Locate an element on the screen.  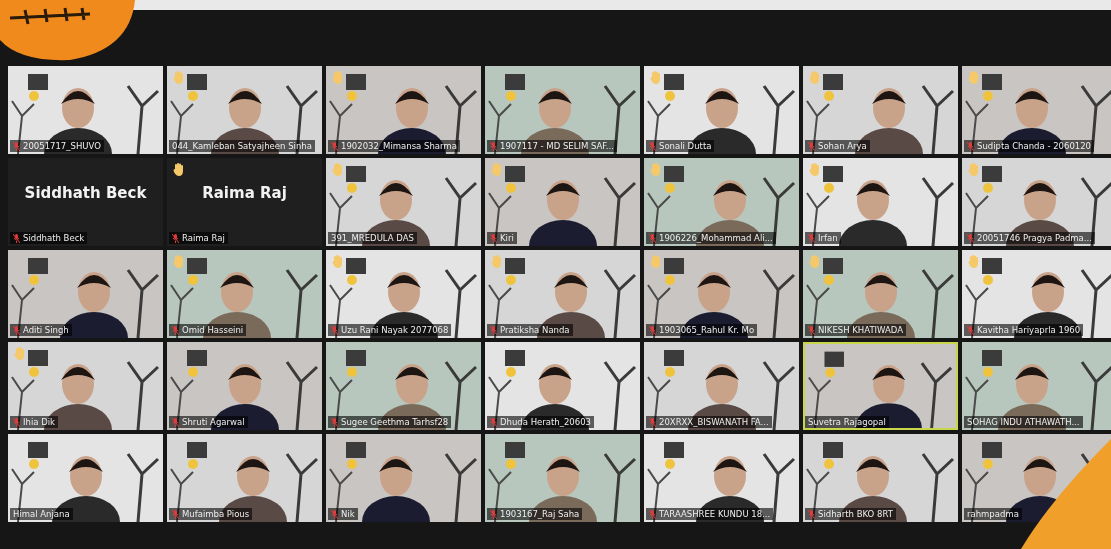
participant-name-label: Shruti Agarwal is located at coordinates (208, 422).